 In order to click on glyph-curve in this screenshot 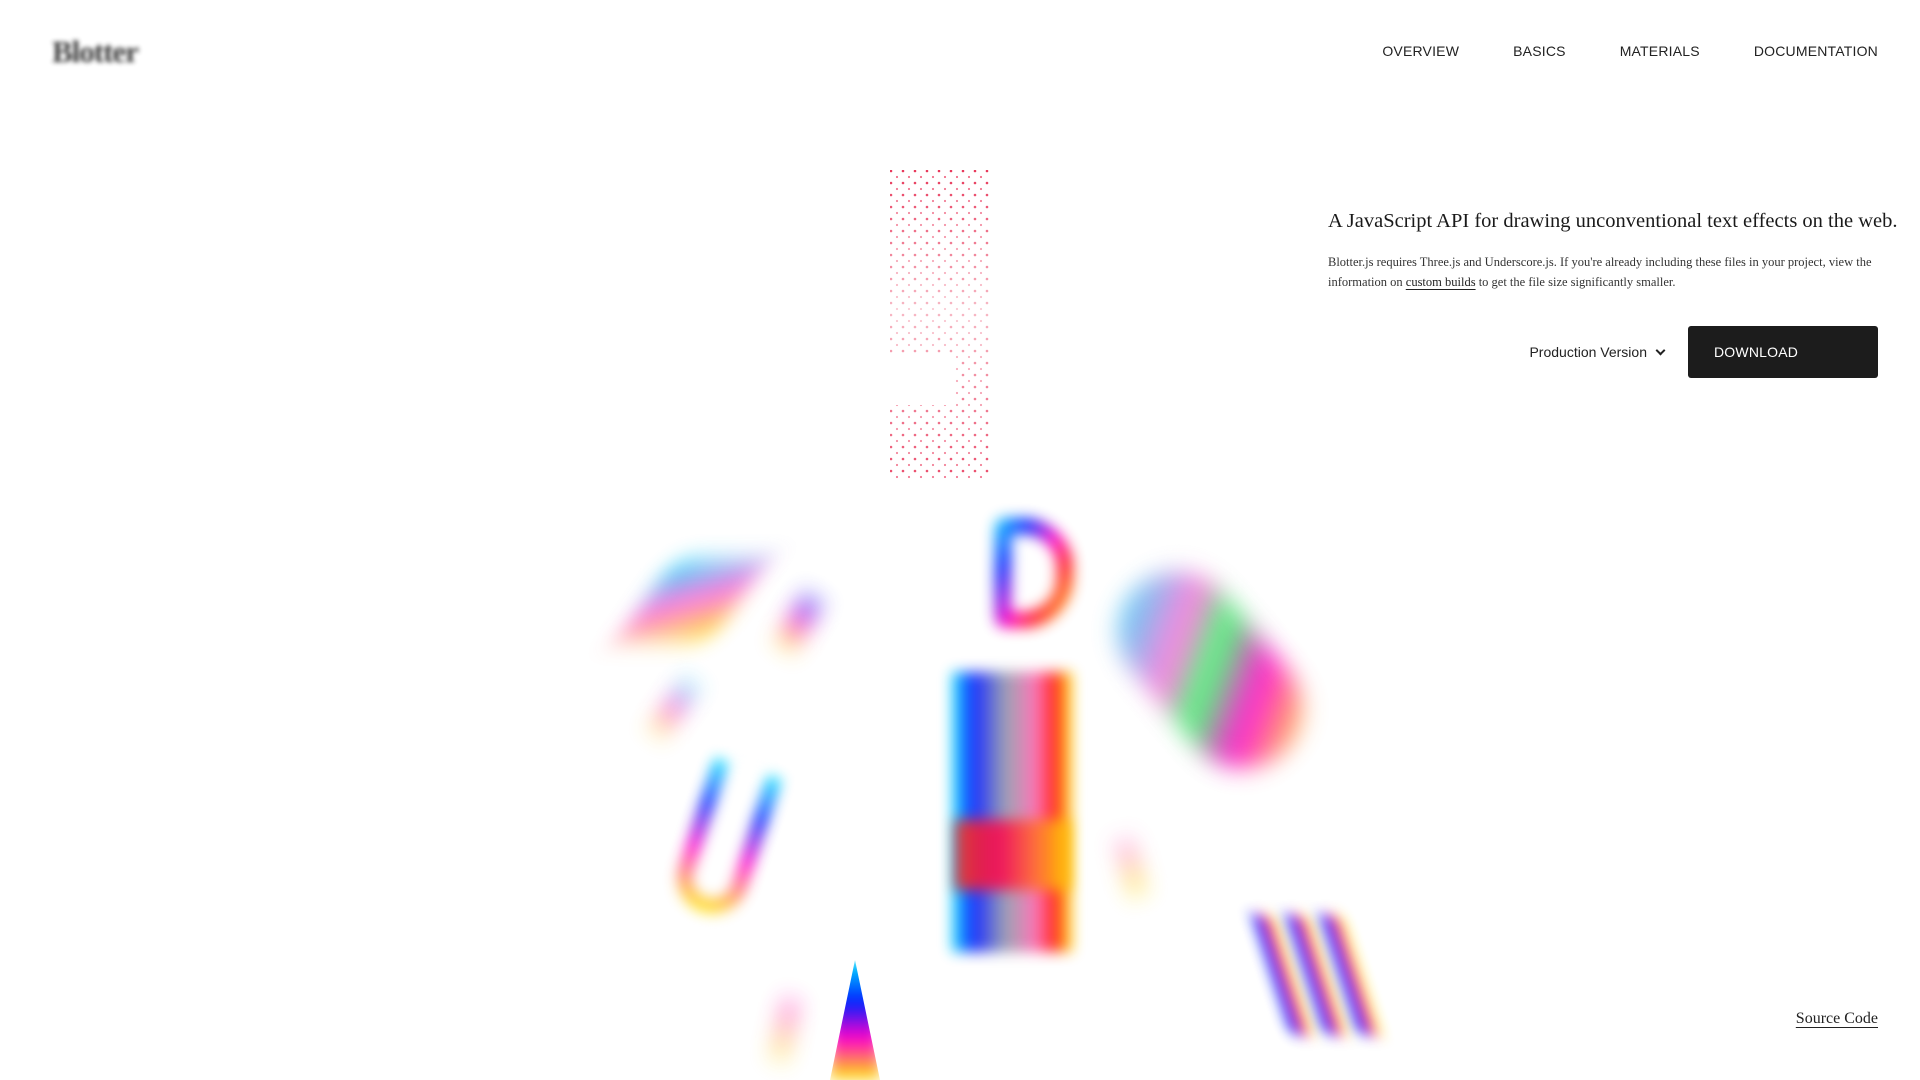, I will do `click(1210, 670)`.